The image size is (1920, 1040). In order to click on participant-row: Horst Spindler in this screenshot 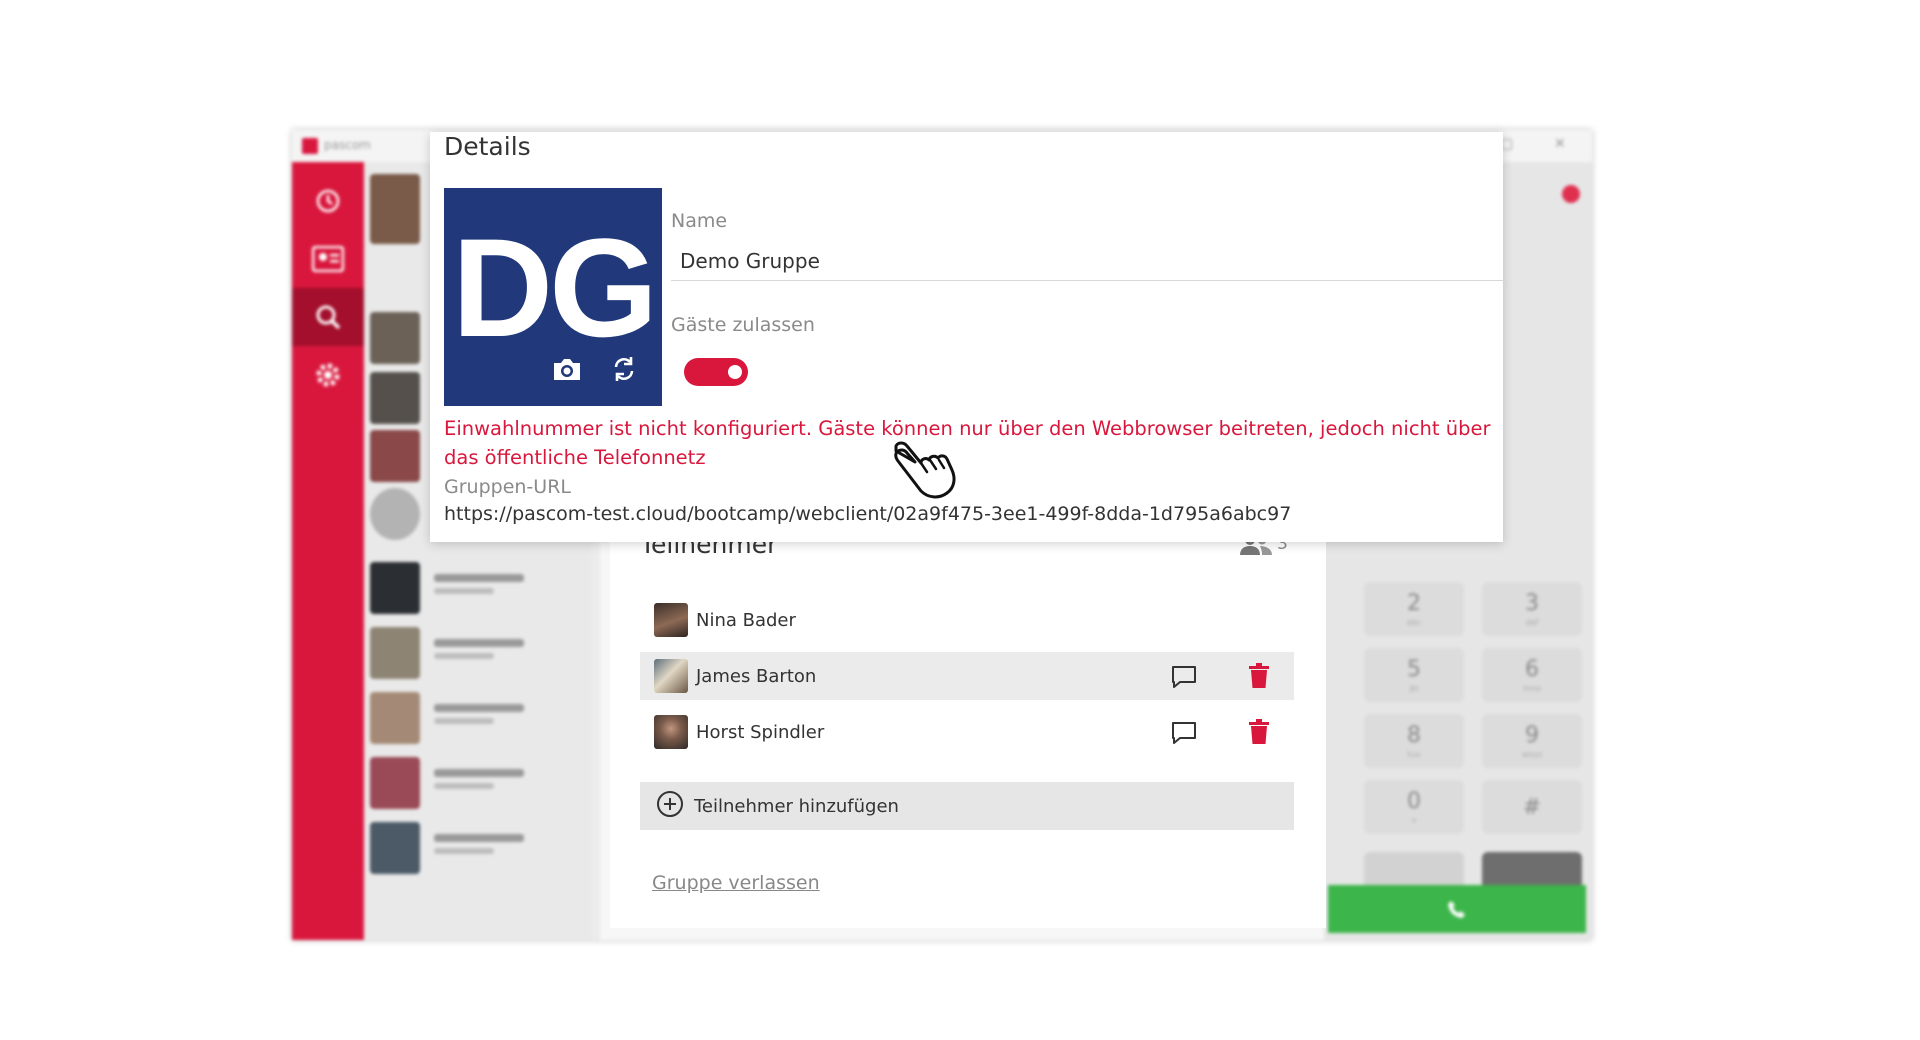, I will do `click(967, 732)`.